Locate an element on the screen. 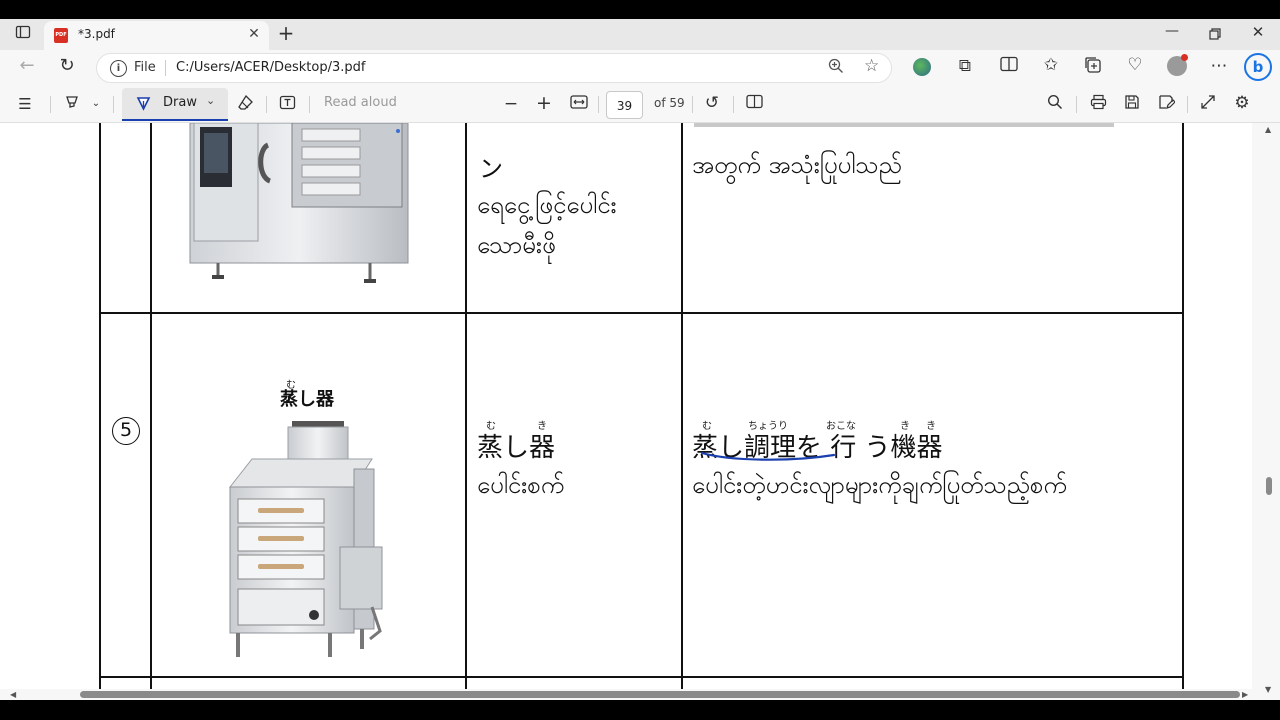 The image size is (1280, 720). row5-name-jp: 蒸し器 is located at coordinates (516, 448).